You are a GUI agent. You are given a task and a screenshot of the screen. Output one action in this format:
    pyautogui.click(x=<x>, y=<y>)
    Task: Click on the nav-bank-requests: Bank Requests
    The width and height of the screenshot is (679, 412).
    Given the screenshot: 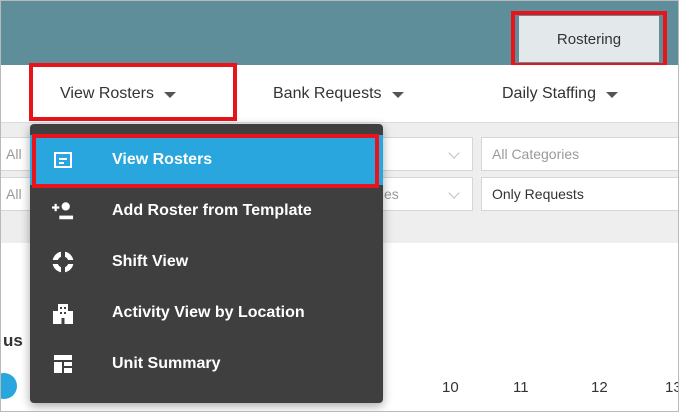 What is the action you would take?
    pyautogui.click(x=338, y=94)
    